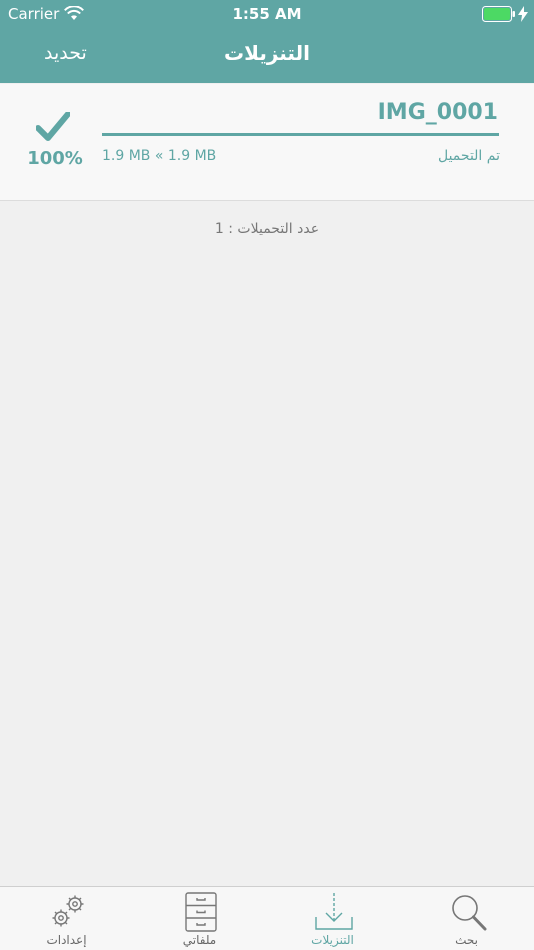  I want to click on tab-settings: إعدادات, so click(66, 918).